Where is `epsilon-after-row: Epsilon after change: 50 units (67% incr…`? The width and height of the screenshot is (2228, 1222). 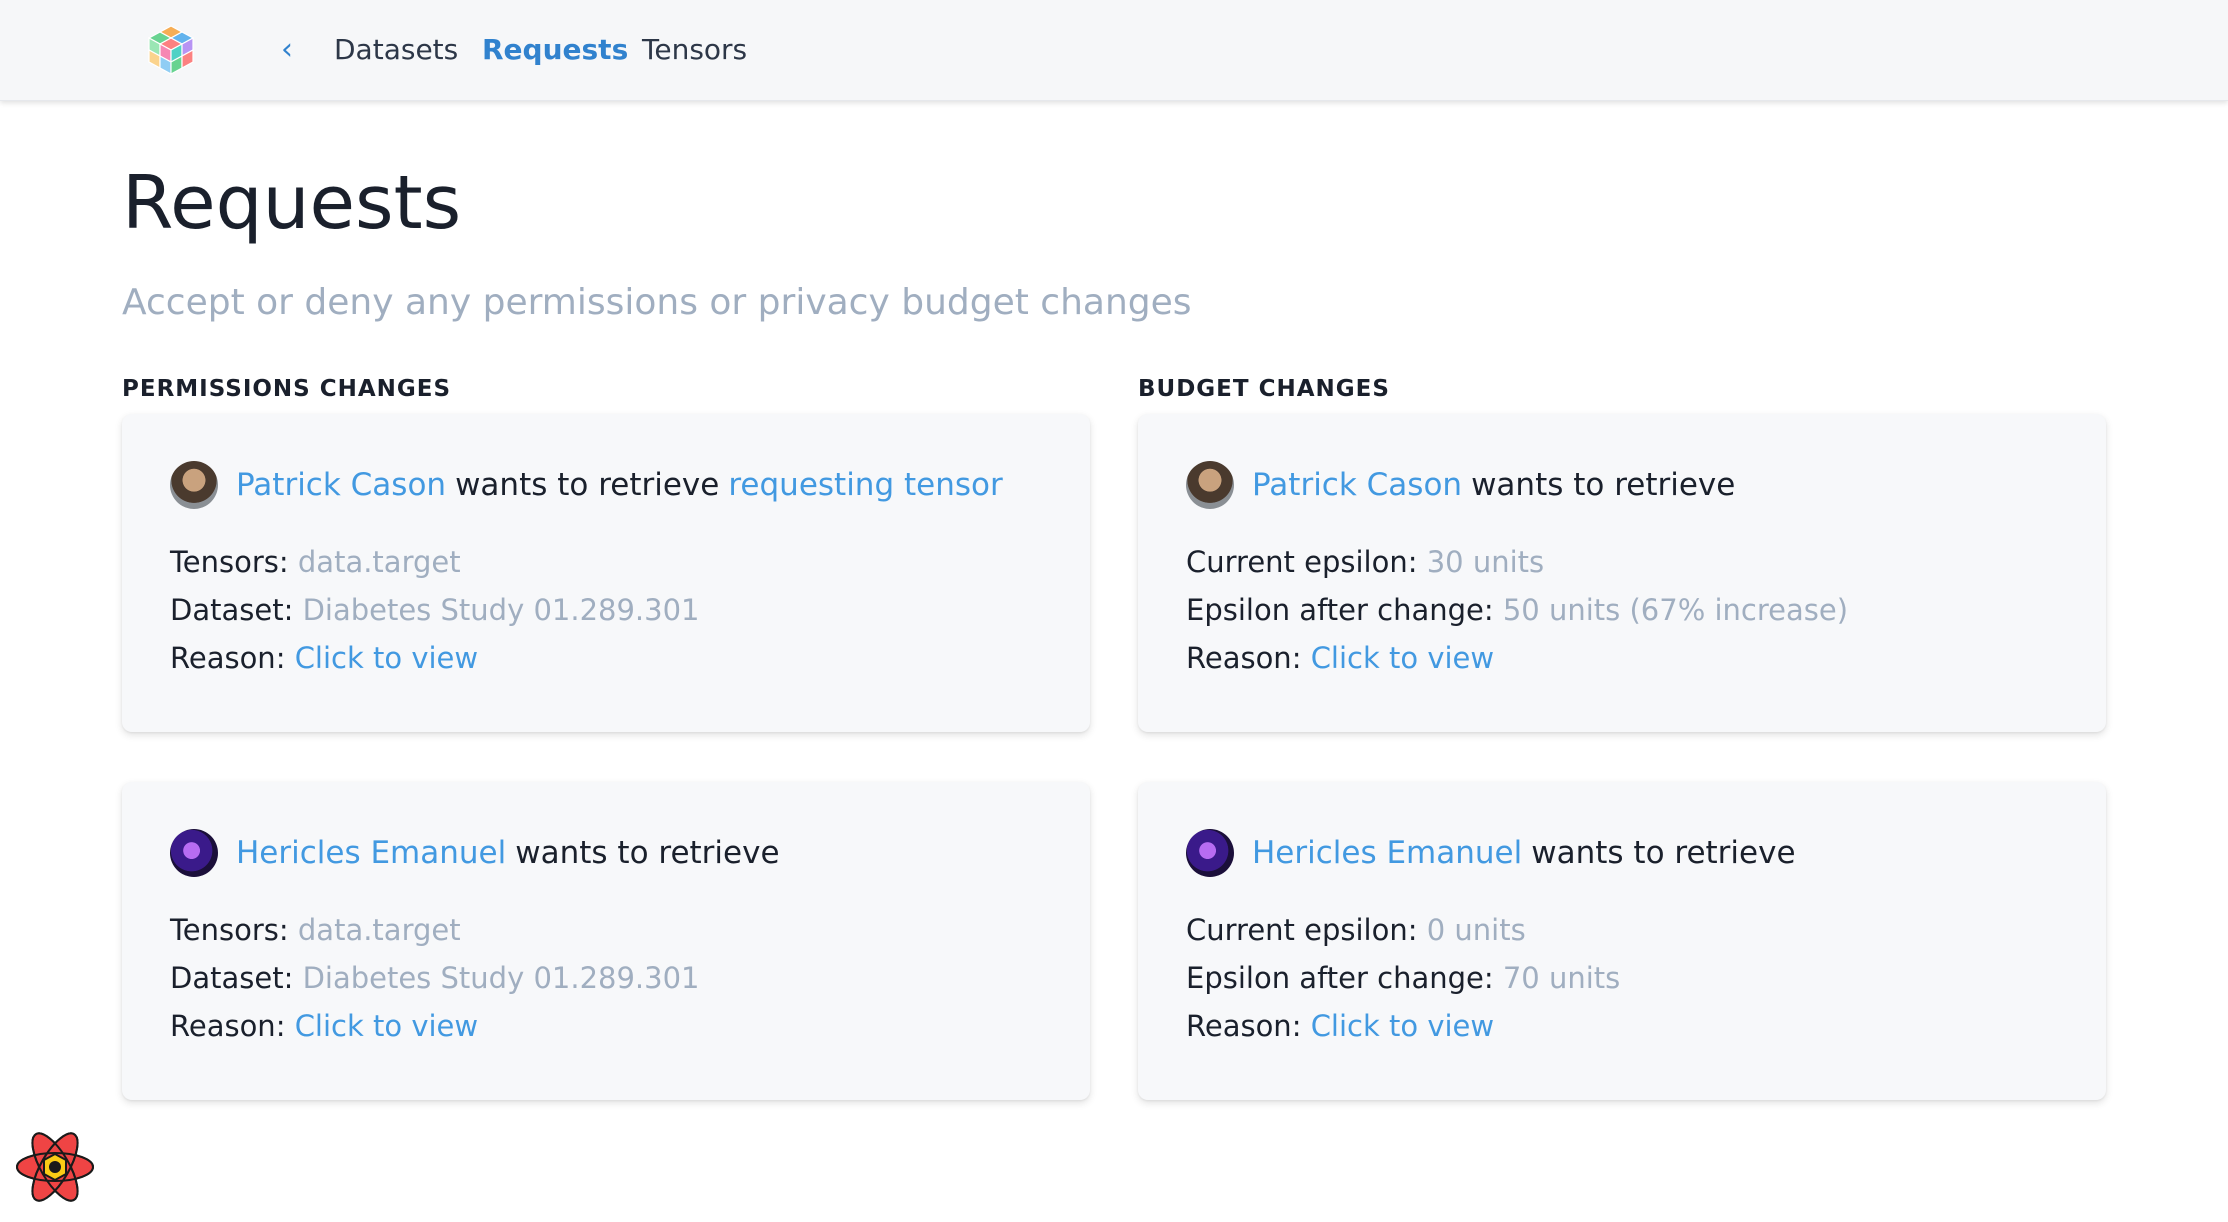 epsilon-after-row: Epsilon after change: 50 units (67% incr… is located at coordinates (1517, 610).